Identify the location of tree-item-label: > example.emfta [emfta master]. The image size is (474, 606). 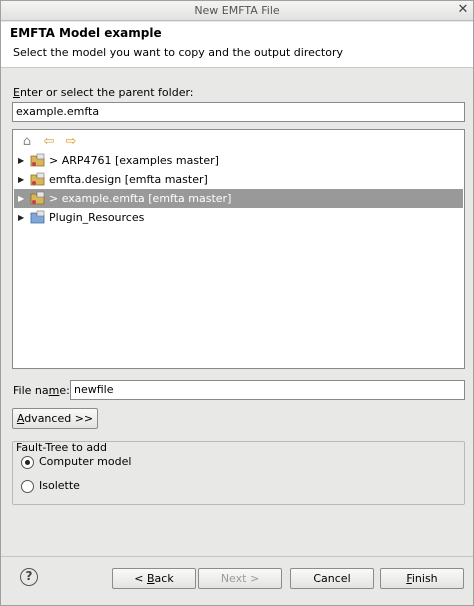
(140, 198).